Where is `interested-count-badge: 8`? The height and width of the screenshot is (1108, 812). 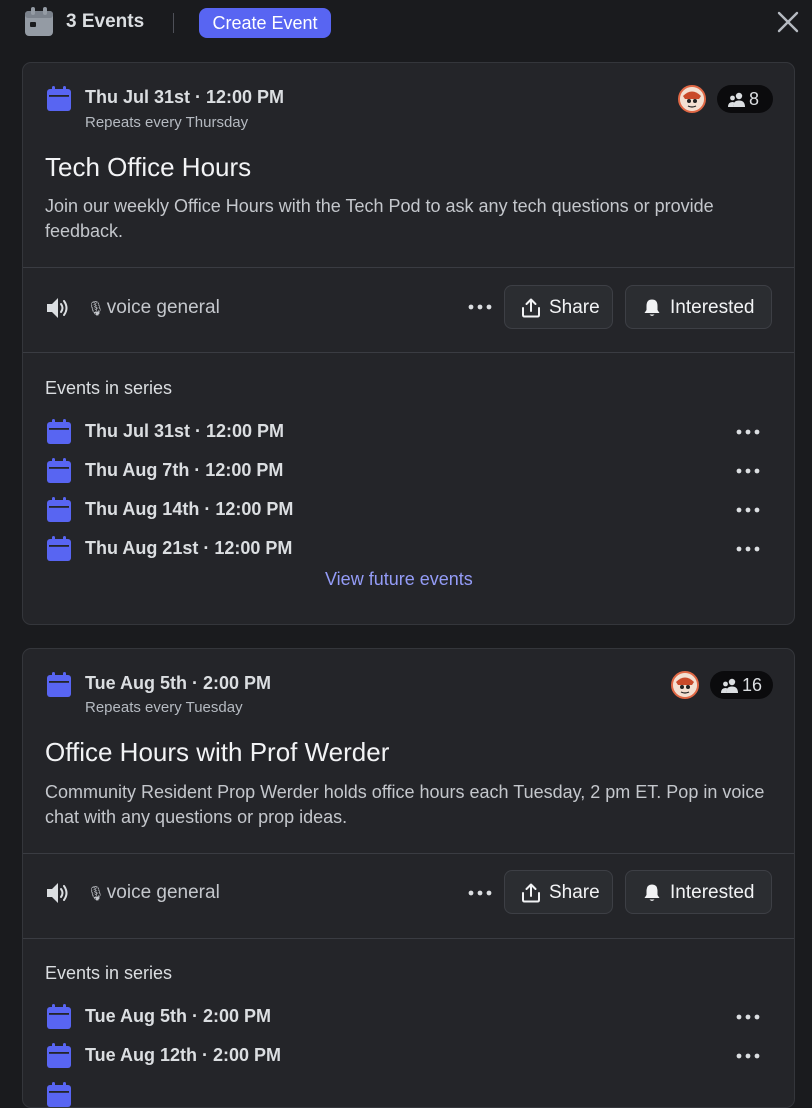
interested-count-badge: 8 is located at coordinates (745, 99).